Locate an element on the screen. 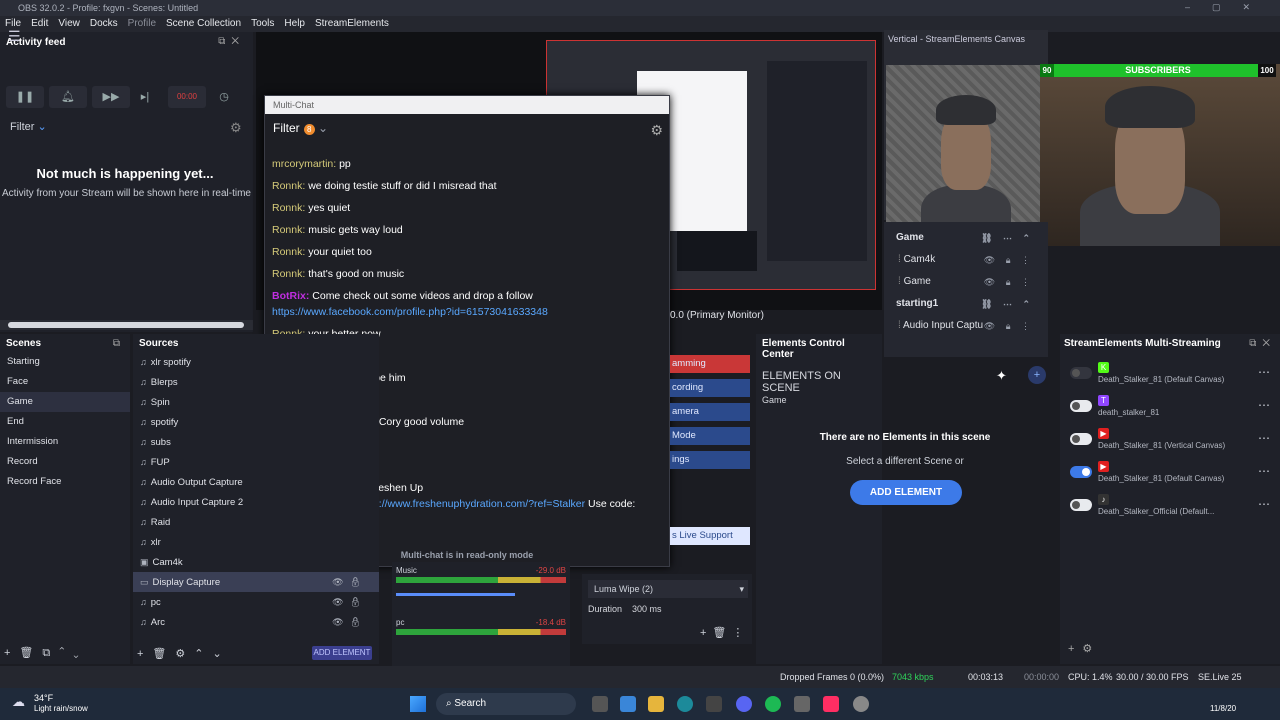  menu-streamelements: StreamElements is located at coordinates (352, 23).